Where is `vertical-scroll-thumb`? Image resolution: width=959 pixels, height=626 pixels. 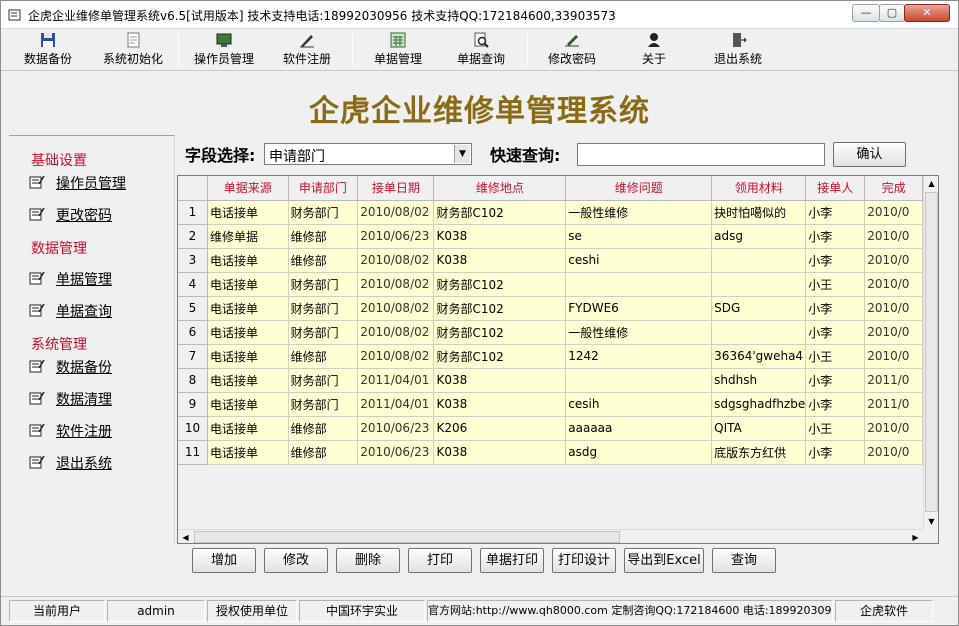
vertical-scroll-thumb is located at coordinates (931, 352).